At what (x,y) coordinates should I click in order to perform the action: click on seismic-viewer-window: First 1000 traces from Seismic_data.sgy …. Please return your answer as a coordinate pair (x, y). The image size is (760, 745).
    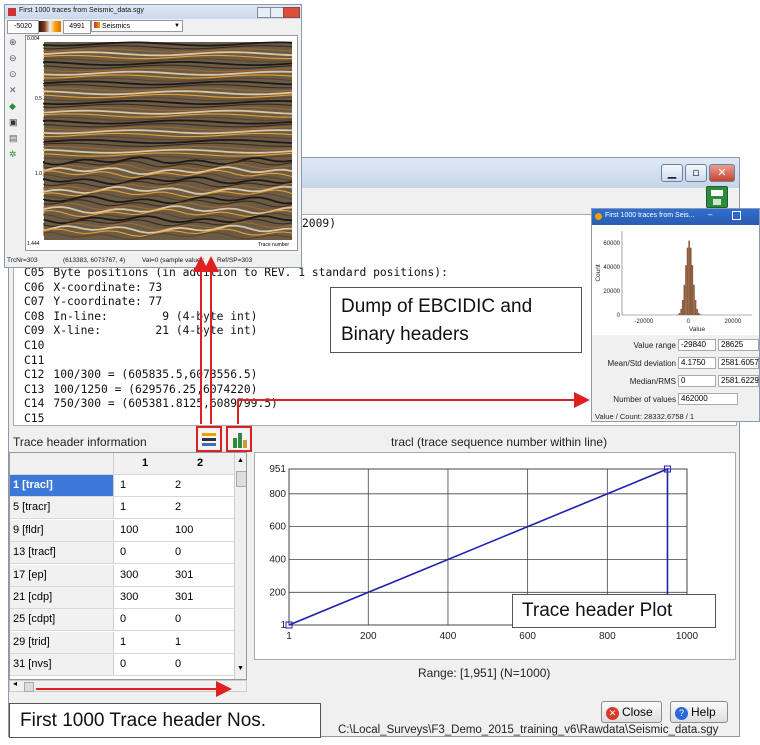
    Looking at the image, I should click on (153, 136).